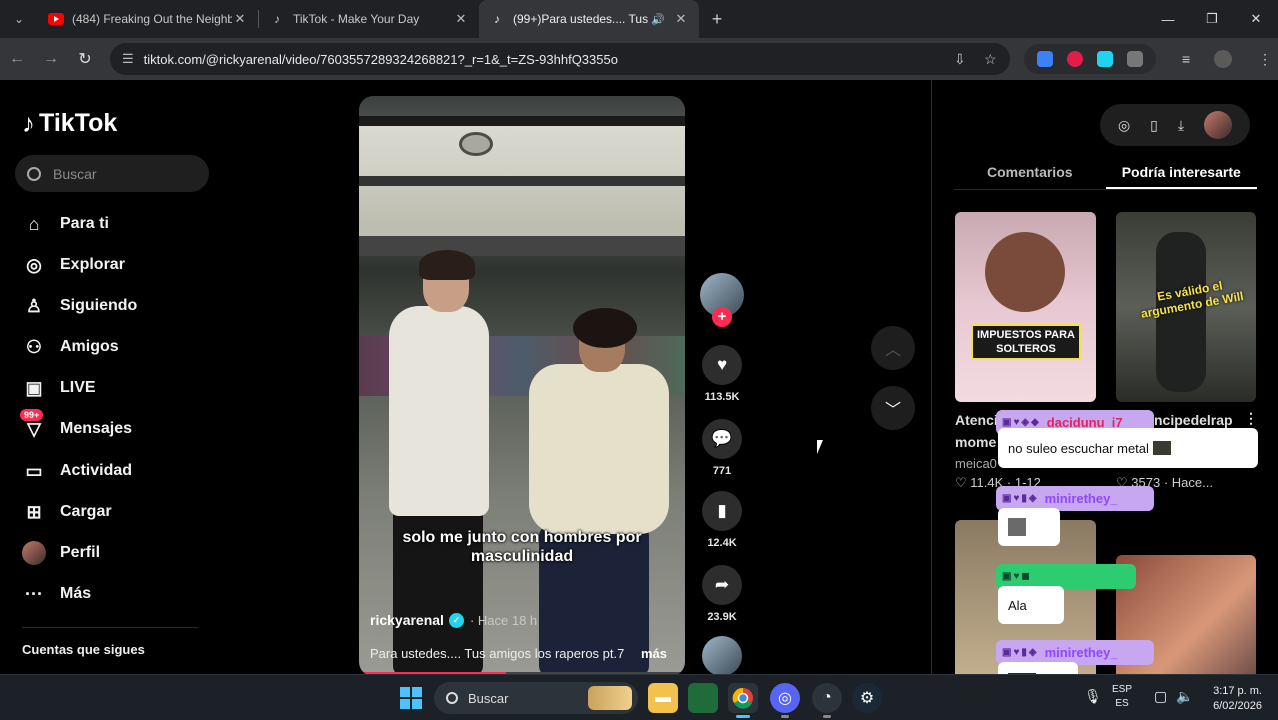 The width and height of the screenshot is (1278, 720). I want to click on discord-icon: ◎, so click(785, 700).